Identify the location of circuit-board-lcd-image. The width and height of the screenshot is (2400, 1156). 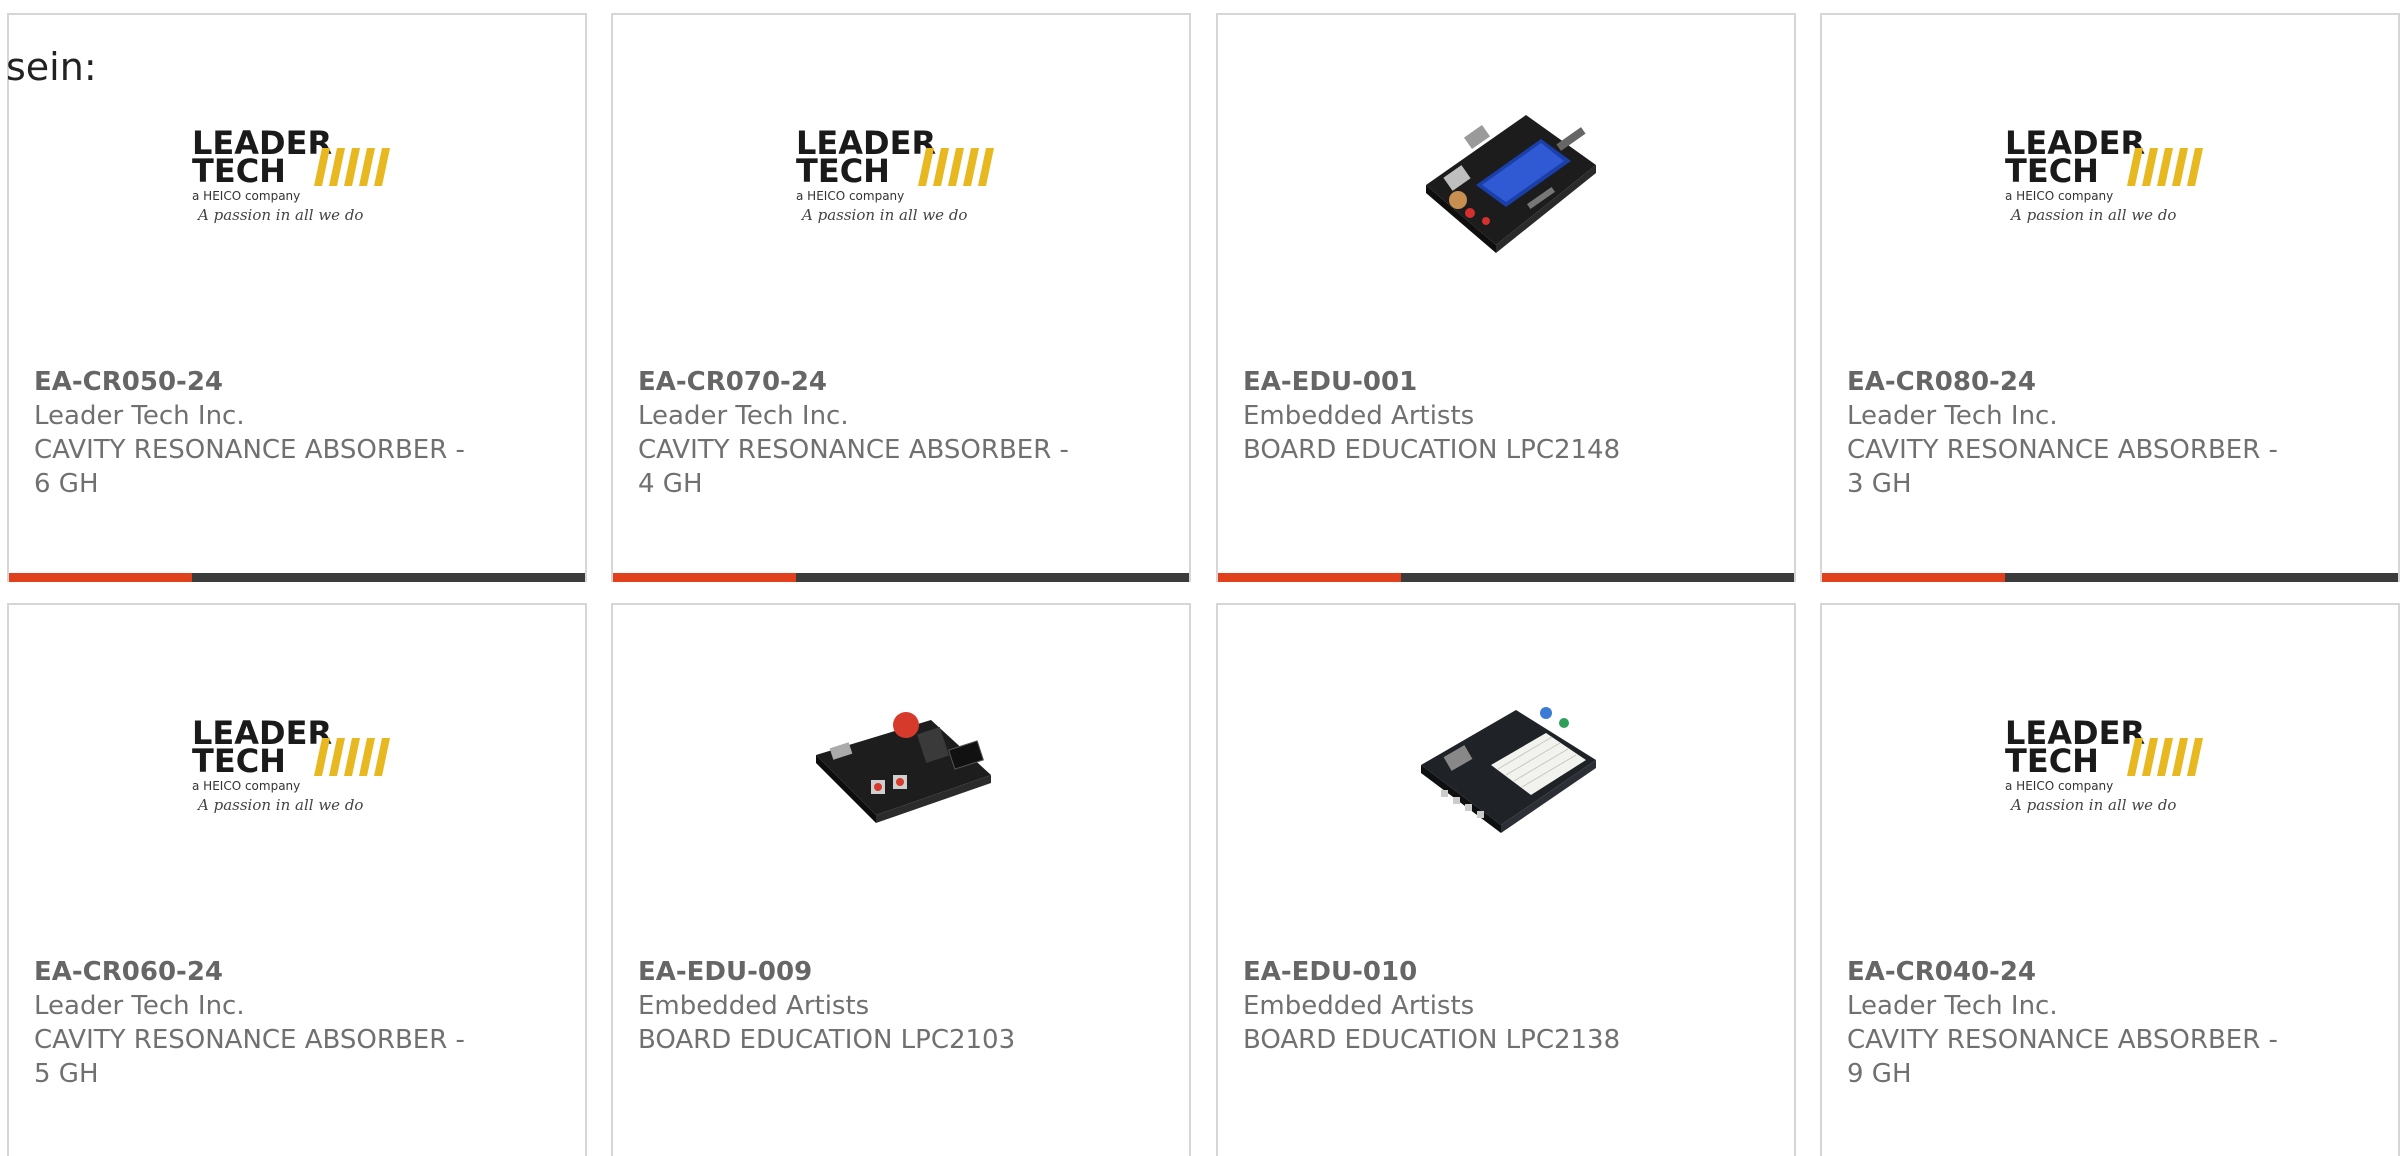
(1511, 184).